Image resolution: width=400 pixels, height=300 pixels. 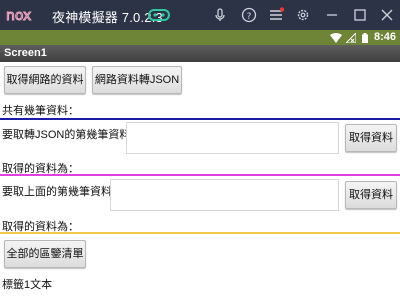 What do you see at coordinates (45, 254) in the screenshot?
I see `all-regions-list-button: 全部的區鑒清單` at bounding box center [45, 254].